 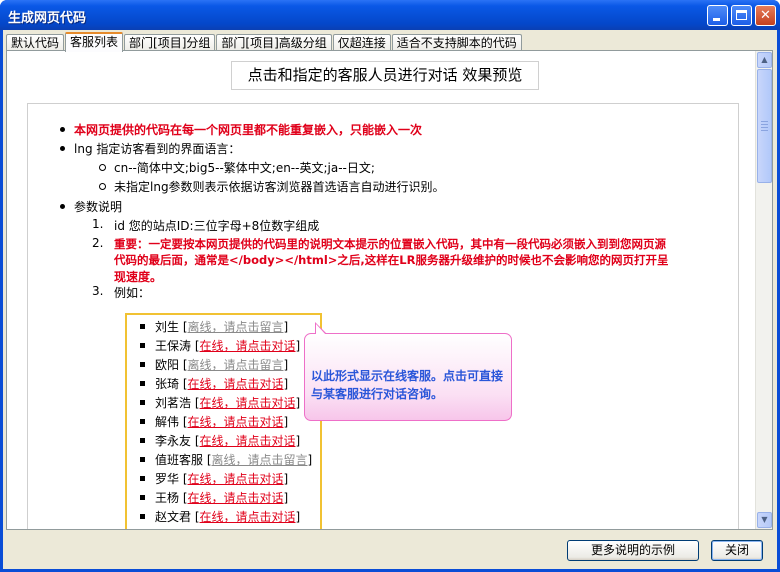 What do you see at coordinates (717, 15) in the screenshot?
I see `minimize-button` at bounding box center [717, 15].